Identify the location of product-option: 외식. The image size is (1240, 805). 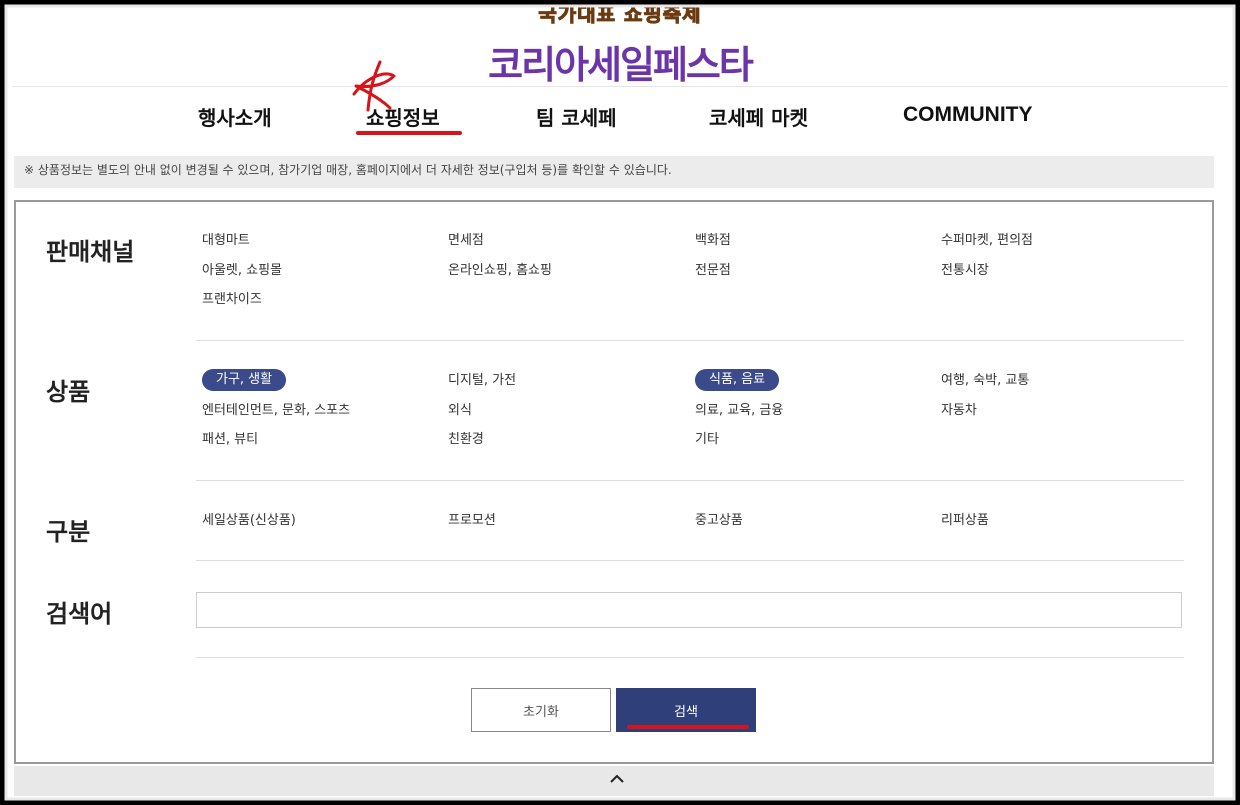
(460, 411).